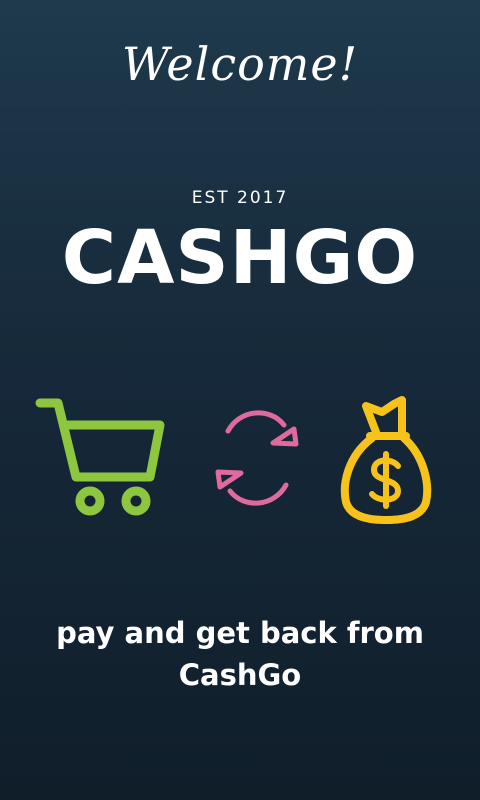 This screenshot has width=480, height=800. What do you see at coordinates (240, 258) in the screenshot?
I see `brand-title: CASHGO` at bounding box center [240, 258].